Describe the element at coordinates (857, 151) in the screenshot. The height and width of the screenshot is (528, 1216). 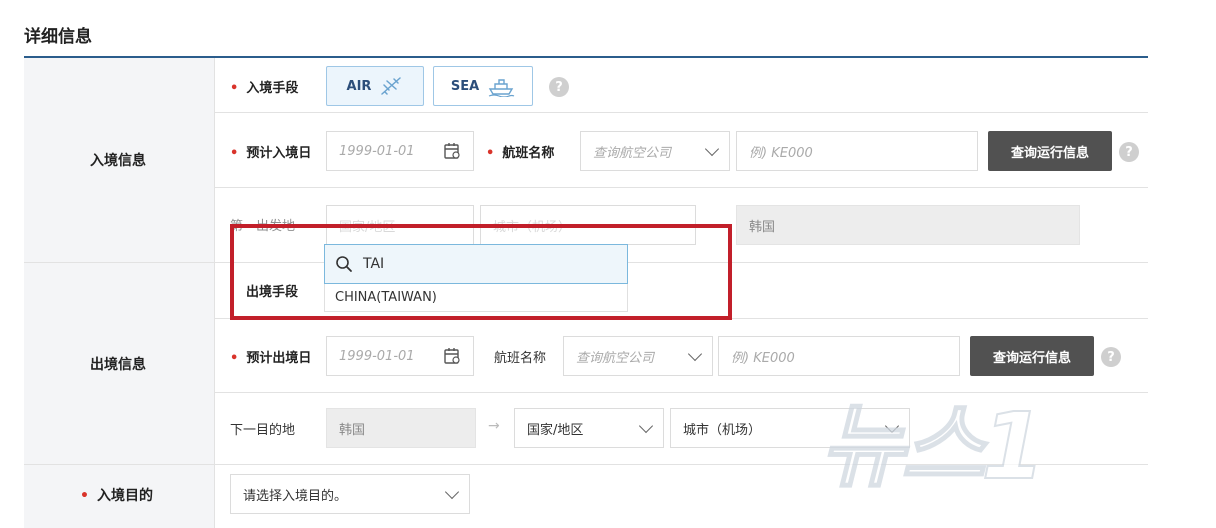
I see `entry-flight-number-input: 例) KE000` at that location.